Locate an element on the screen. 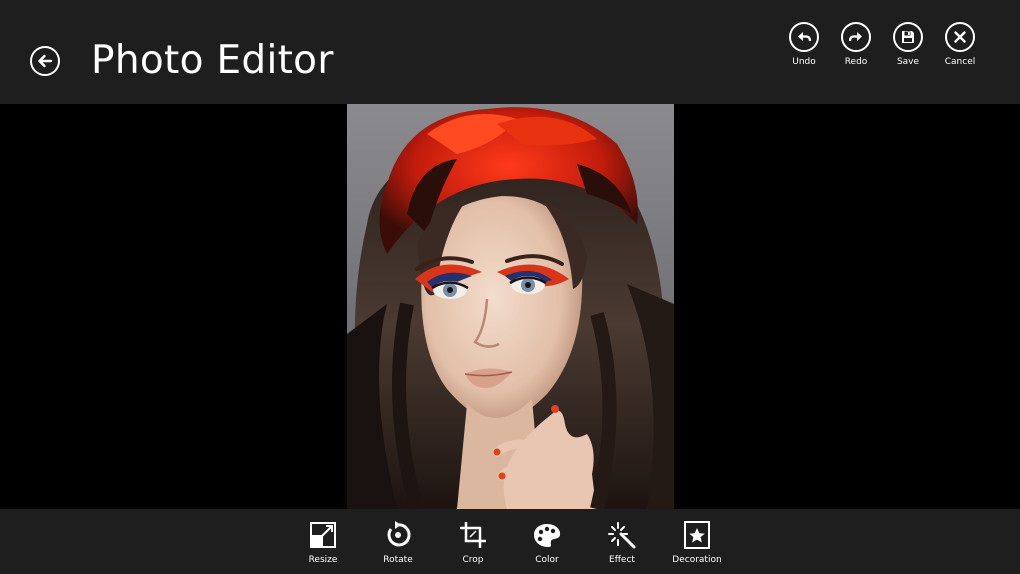 This screenshot has height=574, width=1020. resize-icon is located at coordinates (323, 535).